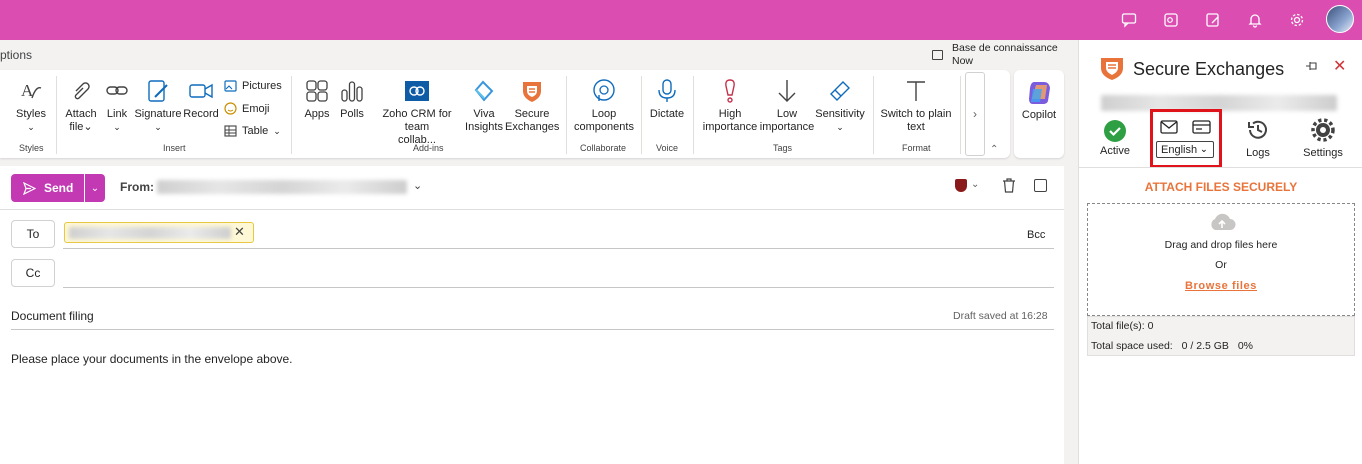 This screenshot has width=1362, height=464. Describe the element at coordinates (1039, 114) in the screenshot. I see `copilot-button: Copilot` at that location.